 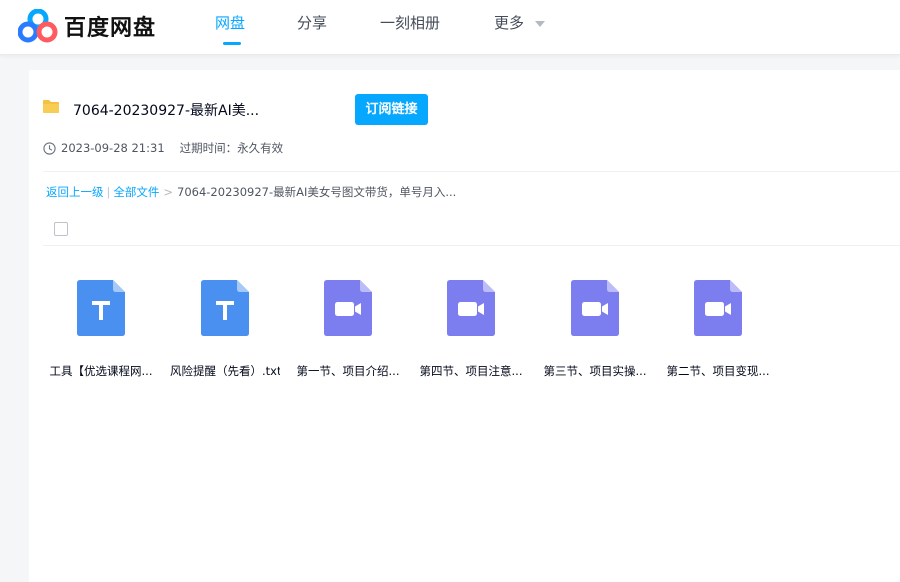 What do you see at coordinates (38, 26) in the screenshot?
I see `cloud-logo-icon` at bounding box center [38, 26].